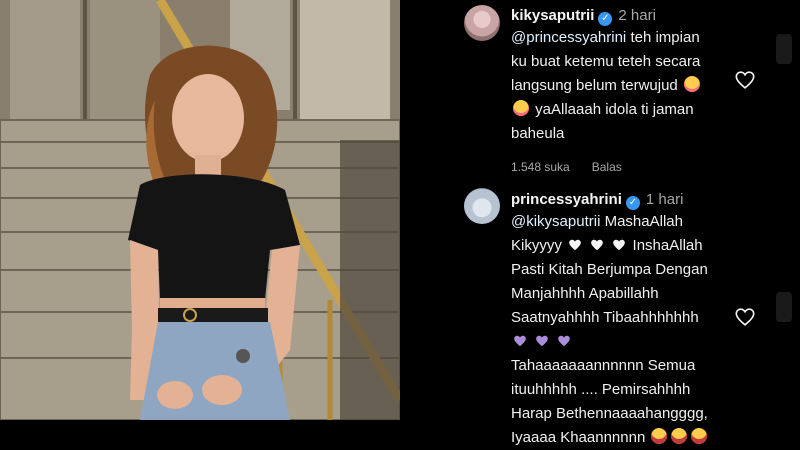 Image resolution: width=800 pixels, height=450 pixels. I want to click on text-line: ituuhhhhh .... Pemirsahhhh, so click(601, 389).